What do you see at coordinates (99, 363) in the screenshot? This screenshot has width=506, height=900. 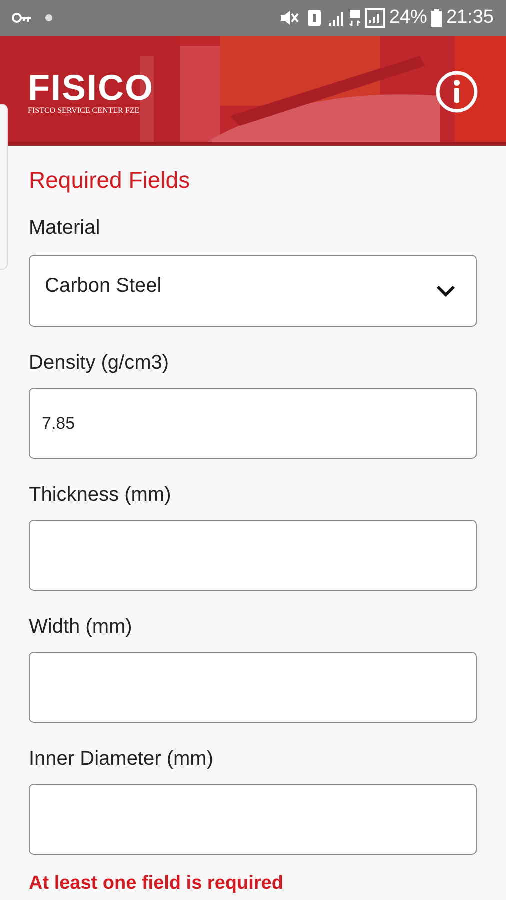 I see `field-label: Density (g/cm3)` at bounding box center [99, 363].